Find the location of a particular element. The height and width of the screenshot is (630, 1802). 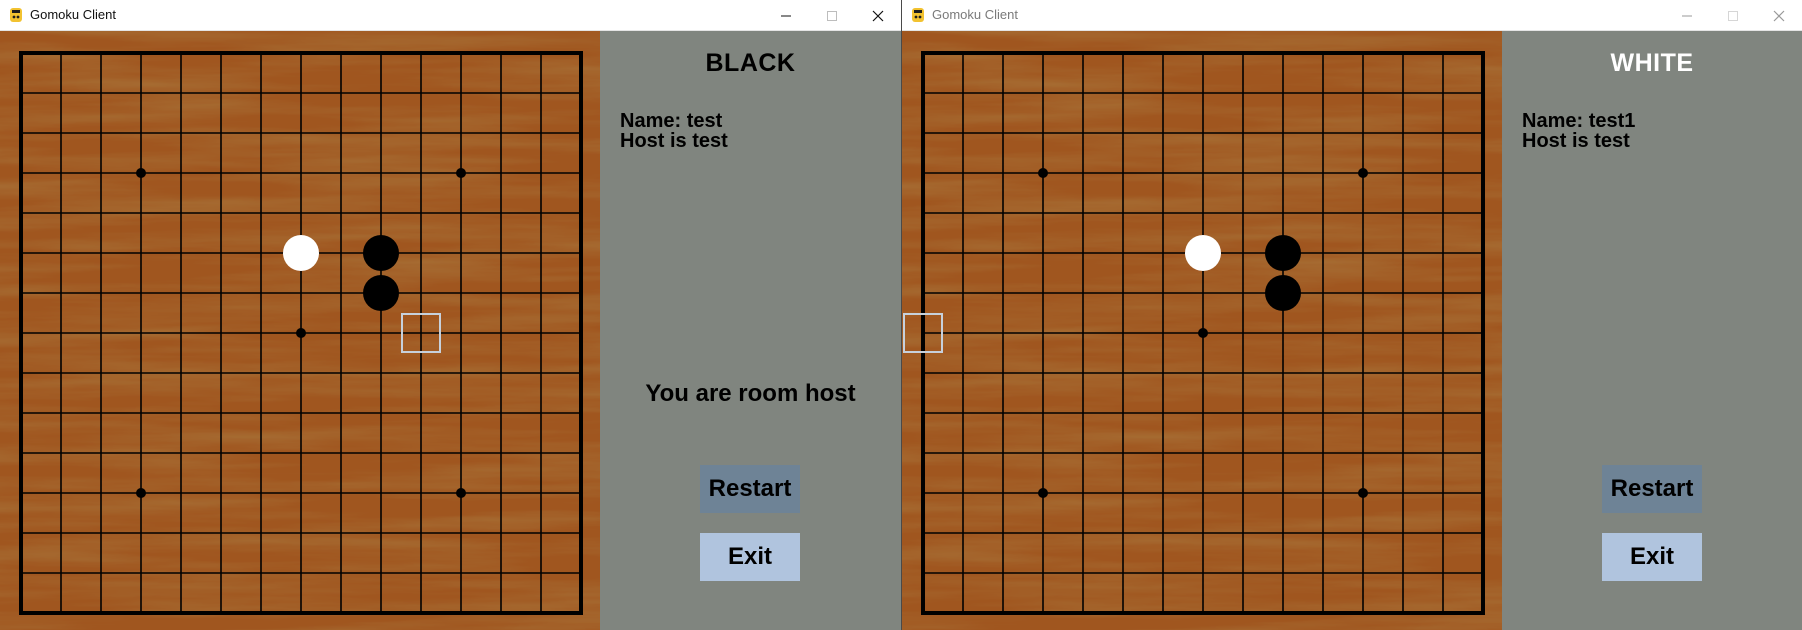

player-color-label: BLACK is located at coordinates (750, 63).